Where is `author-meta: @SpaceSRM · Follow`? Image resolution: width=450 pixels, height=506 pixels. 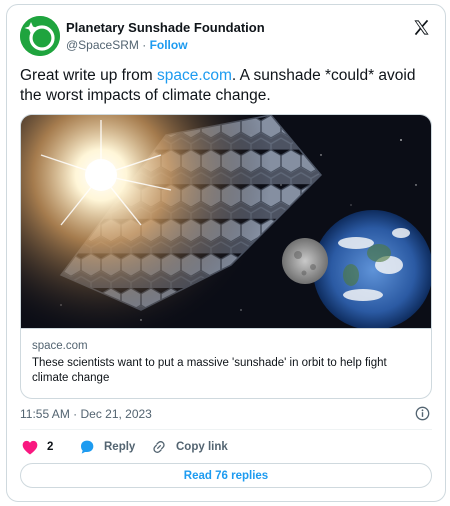
author-meta: @SpaceSRM · Follow is located at coordinates (127, 45).